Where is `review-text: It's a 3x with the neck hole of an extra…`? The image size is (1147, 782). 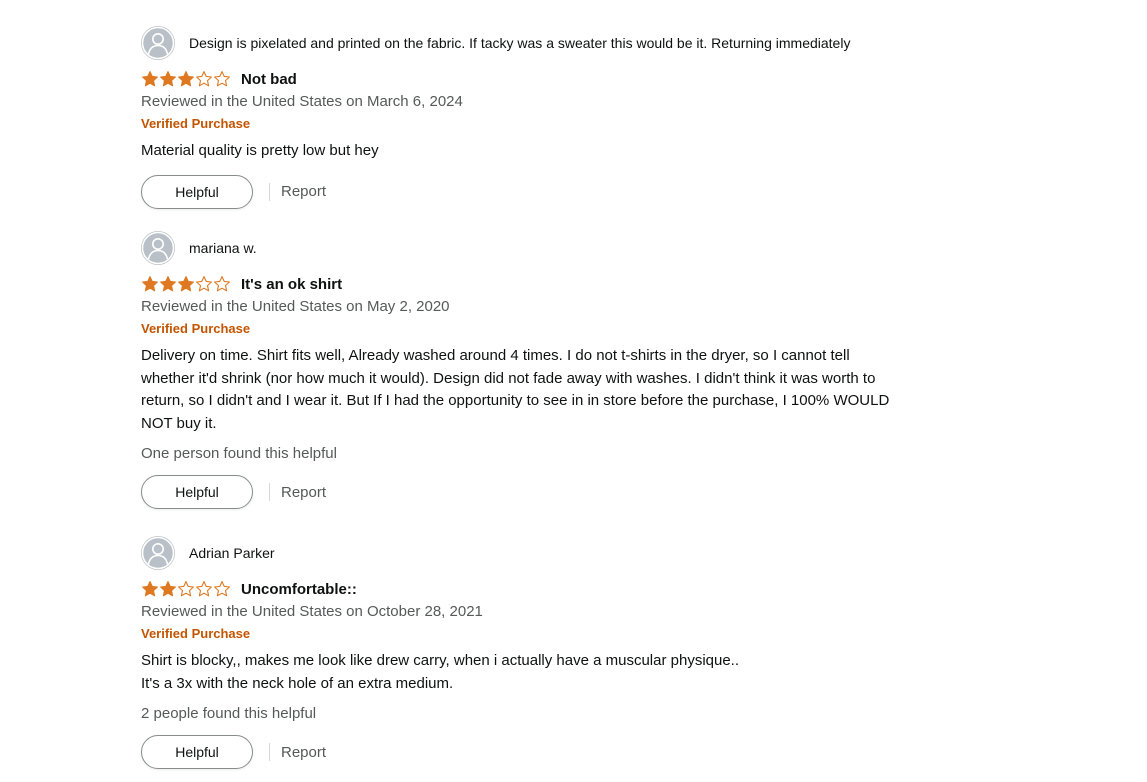 review-text: It's a 3x with the neck hole of an extra… is located at coordinates (297, 683).